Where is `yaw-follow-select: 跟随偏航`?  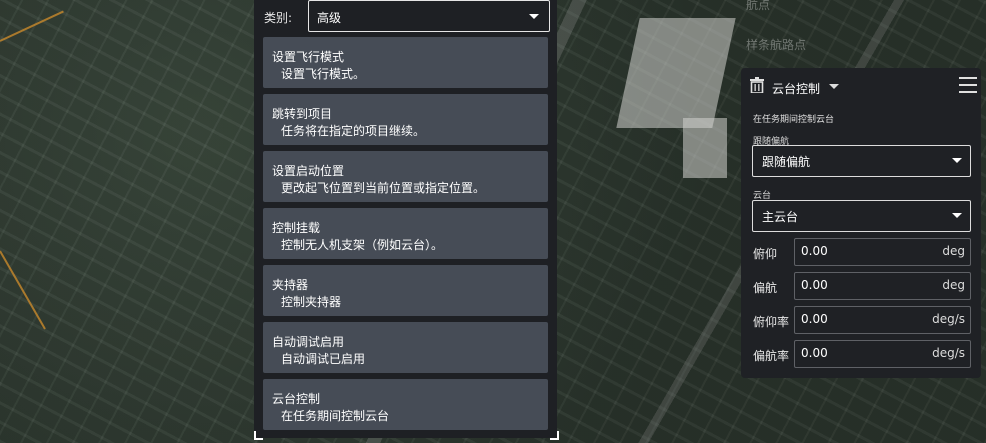
yaw-follow-select: 跟随偏航 is located at coordinates (861, 161).